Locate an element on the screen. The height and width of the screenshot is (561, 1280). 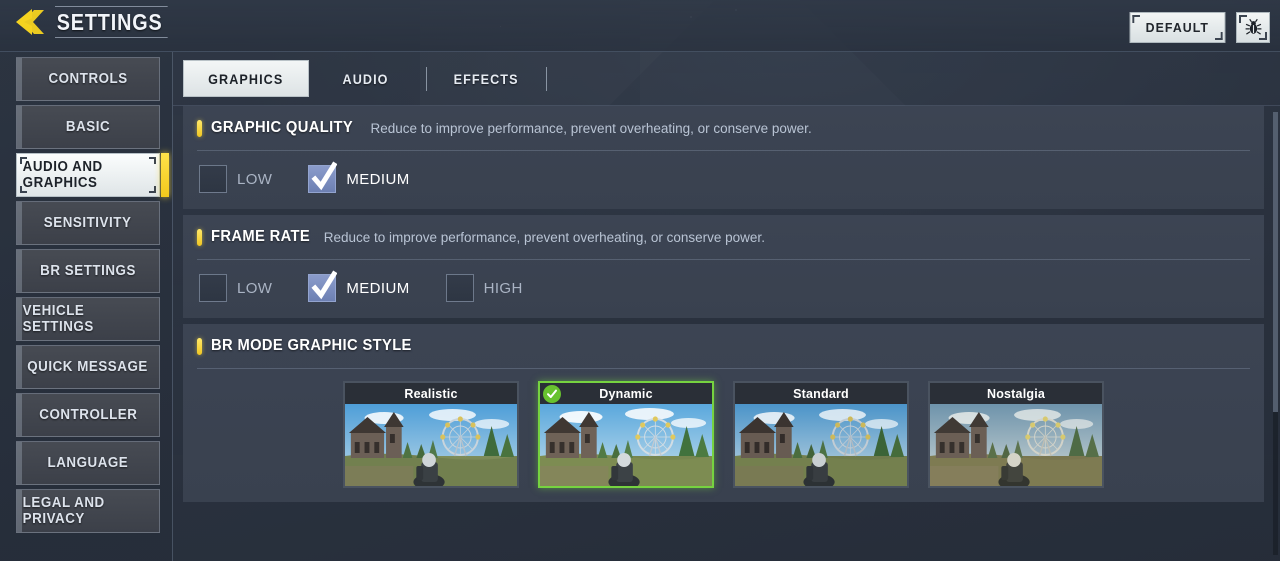
sidebar-item-label: CONTROLS is located at coordinates (88, 79).